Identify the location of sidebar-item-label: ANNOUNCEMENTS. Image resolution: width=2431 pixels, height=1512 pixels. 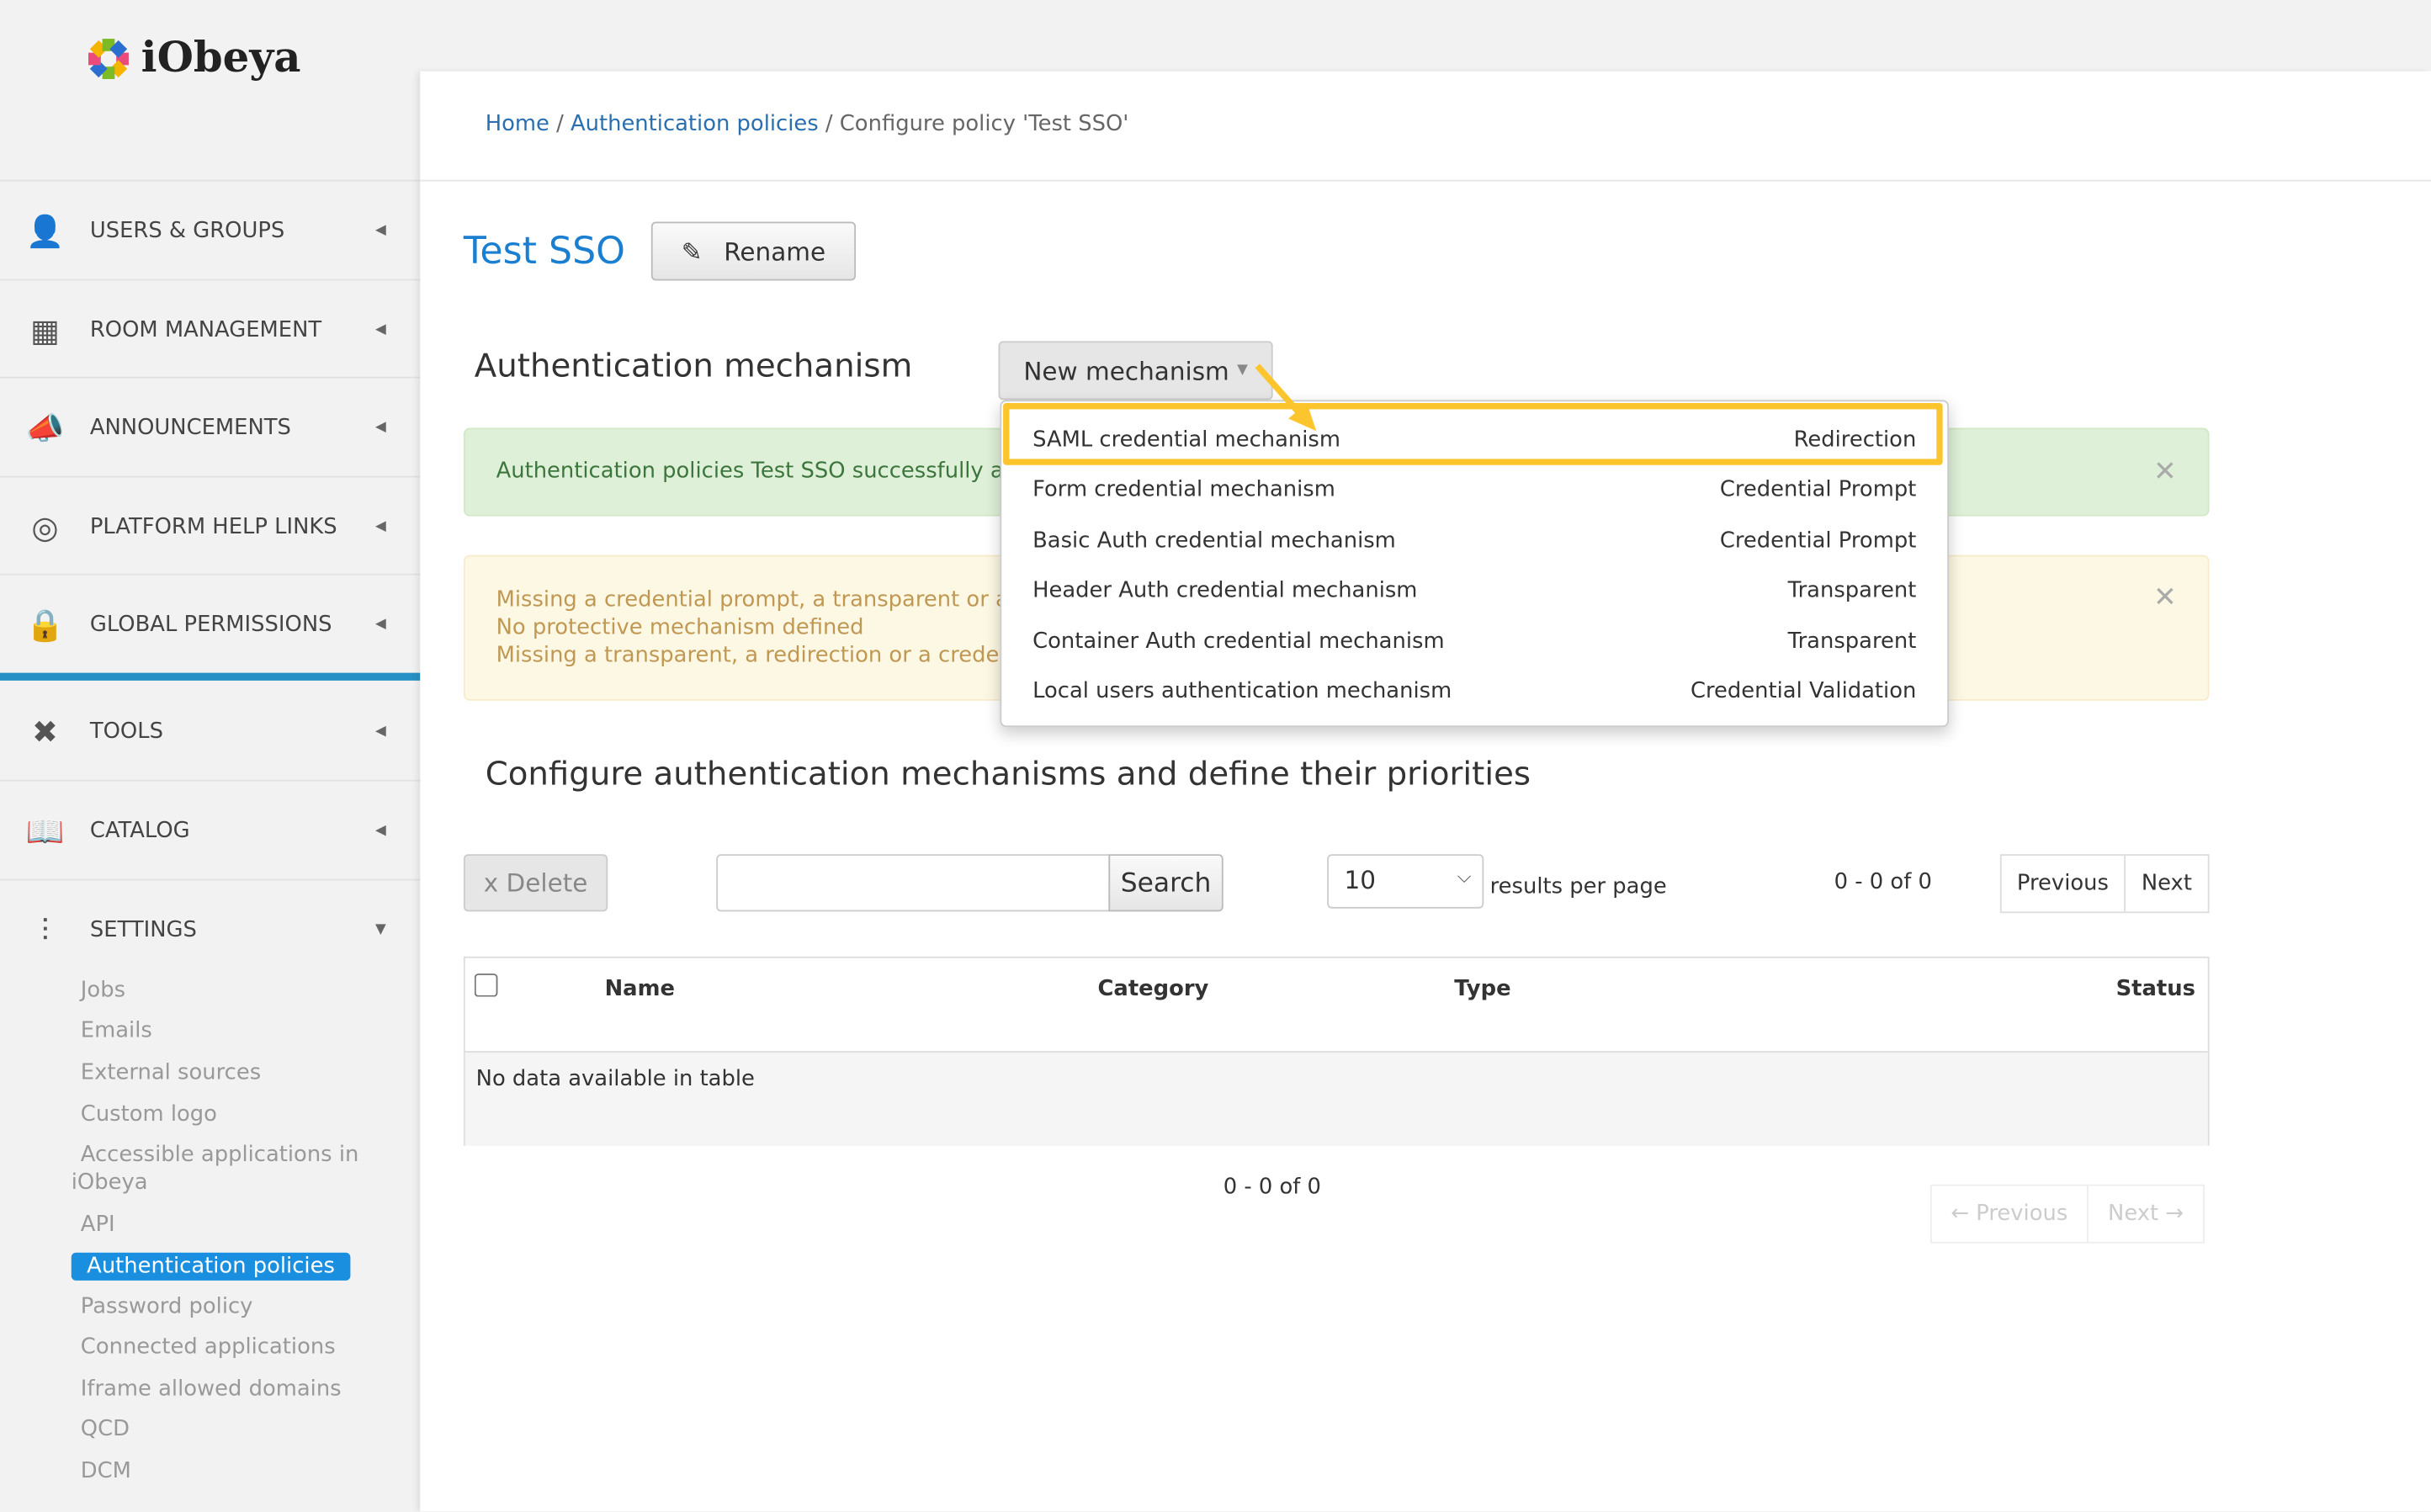
(190, 427).